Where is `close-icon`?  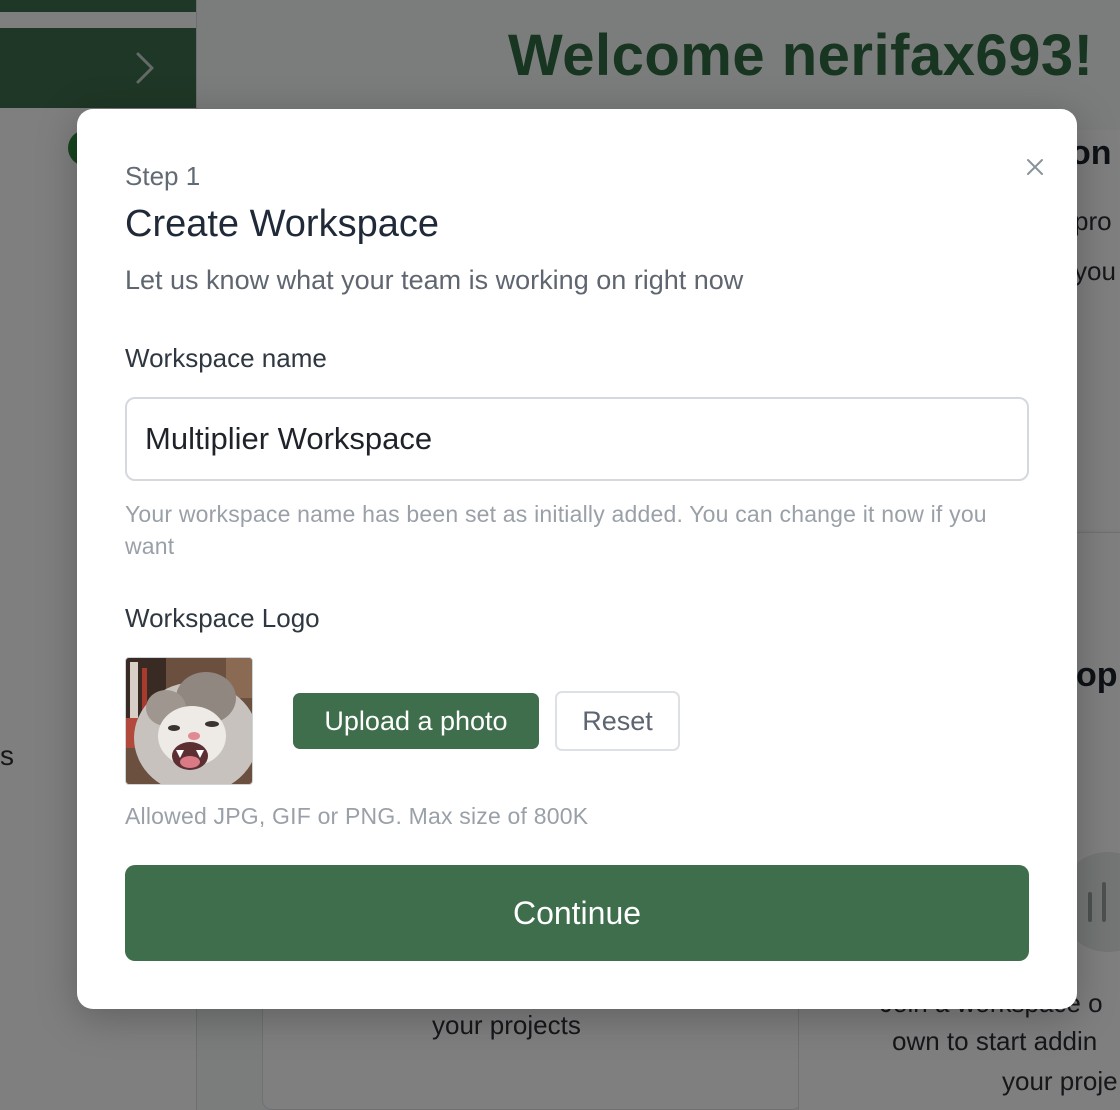 close-icon is located at coordinates (1035, 167).